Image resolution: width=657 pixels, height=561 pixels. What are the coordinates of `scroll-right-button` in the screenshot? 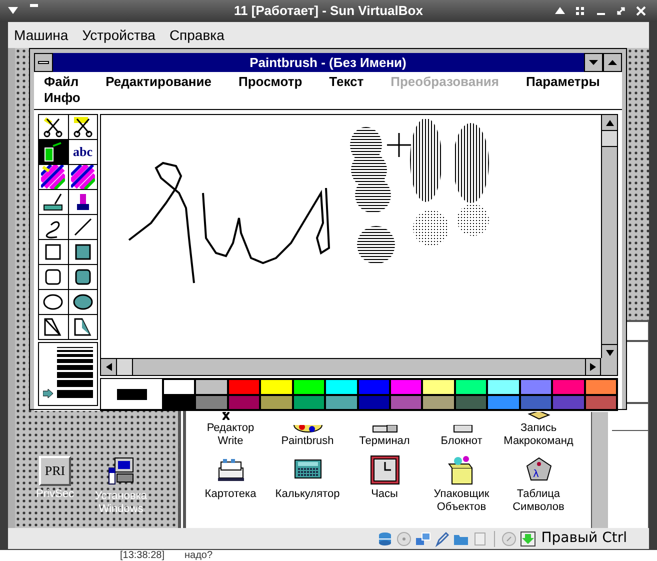 It's located at (593, 367).